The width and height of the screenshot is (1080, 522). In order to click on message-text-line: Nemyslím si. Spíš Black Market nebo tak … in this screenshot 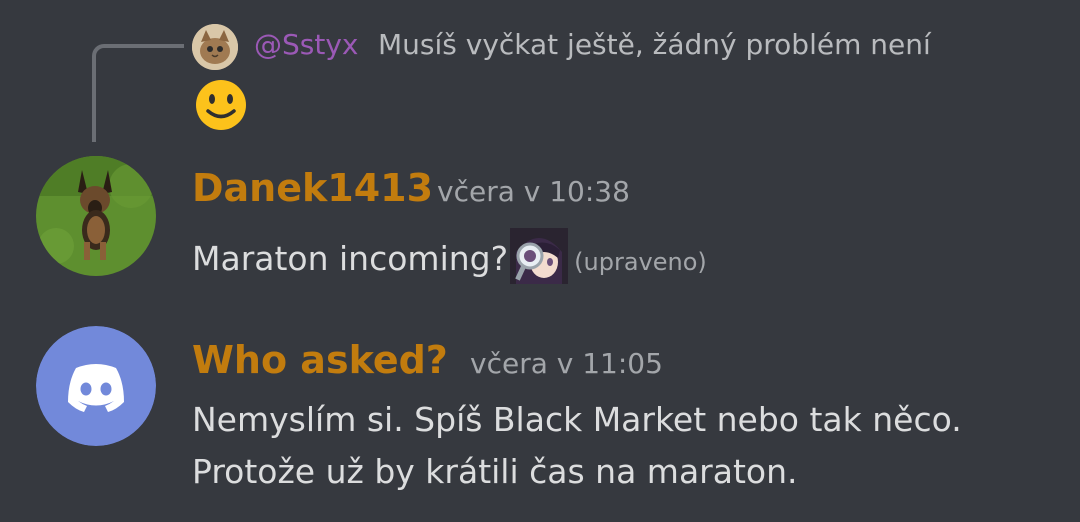, I will do `click(577, 419)`.